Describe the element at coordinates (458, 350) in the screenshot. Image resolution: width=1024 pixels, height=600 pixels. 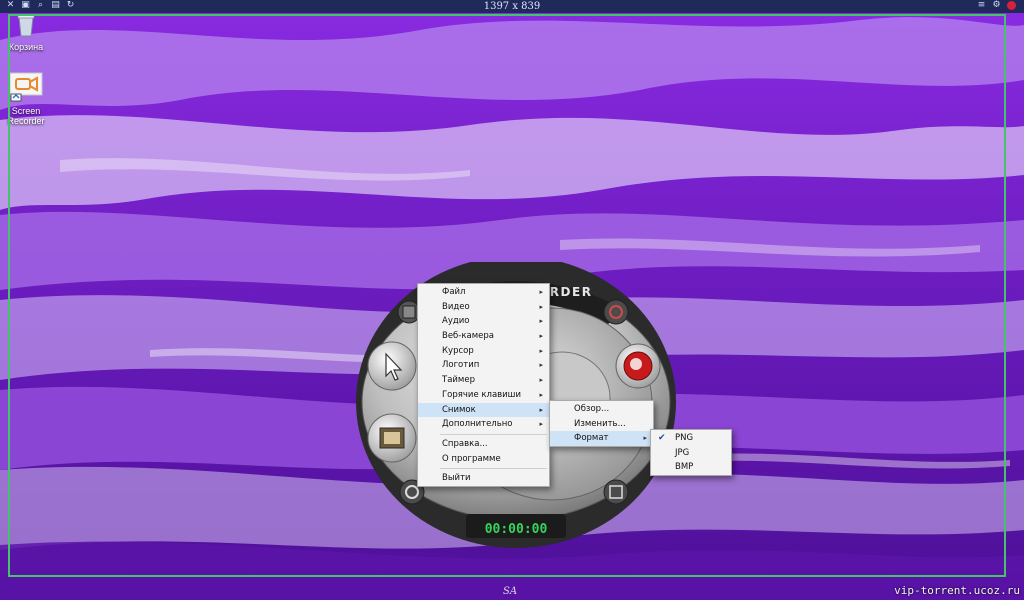
I see `menu-item-label: Курсор` at that location.